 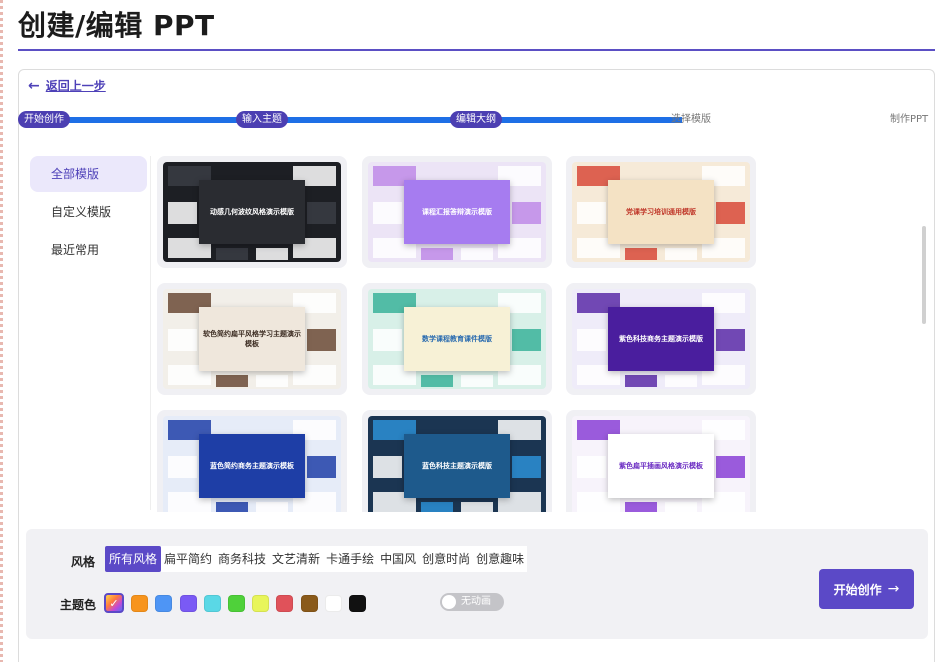 What do you see at coordinates (188, 559) in the screenshot?
I see `style-option-flat: 扁平简约` at bounding box center [188, 559].